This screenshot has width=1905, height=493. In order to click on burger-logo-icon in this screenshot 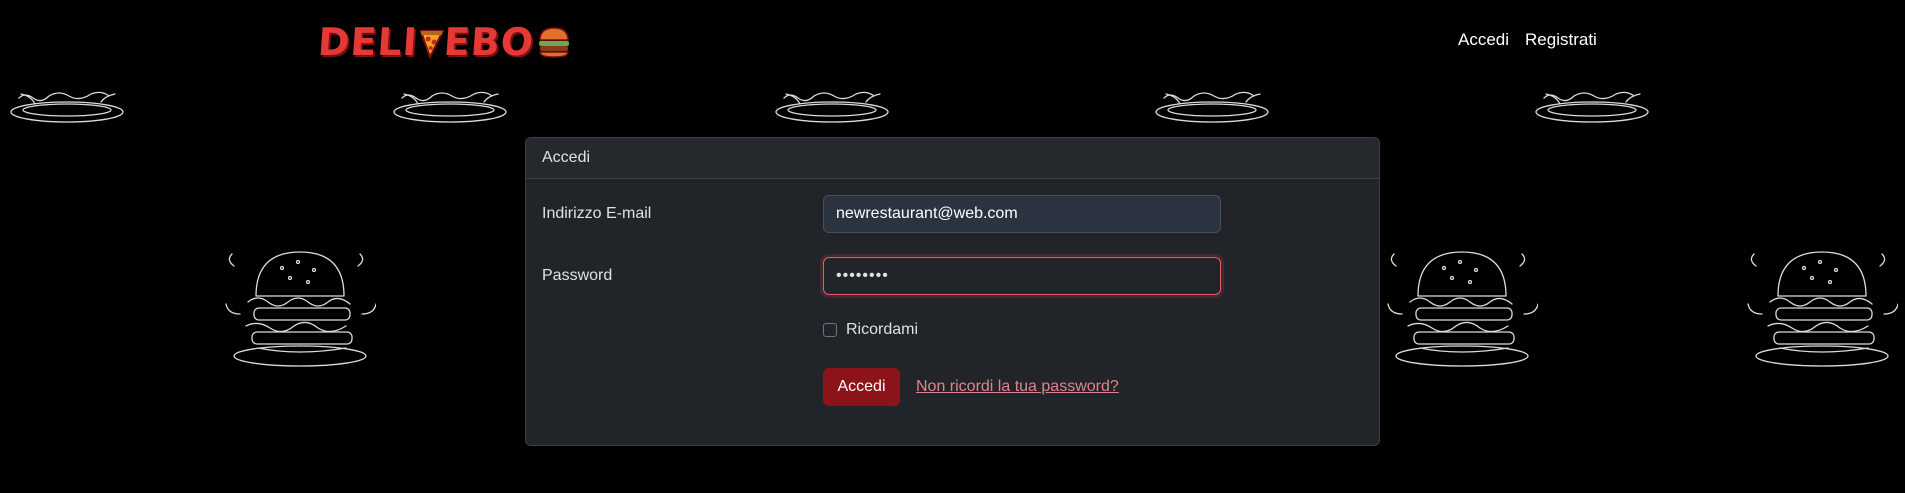, I will do `click(554, 42)`.